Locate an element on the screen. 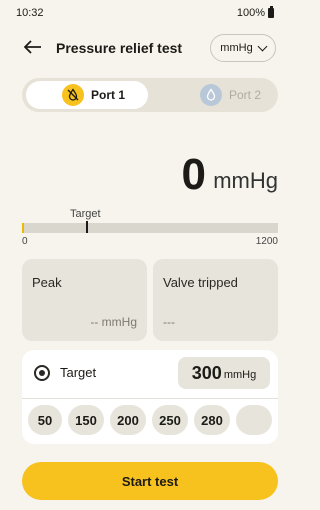 This screenshot has height=510, width=320. peak-value: -- mmHg is located at coordinates (113, 322).